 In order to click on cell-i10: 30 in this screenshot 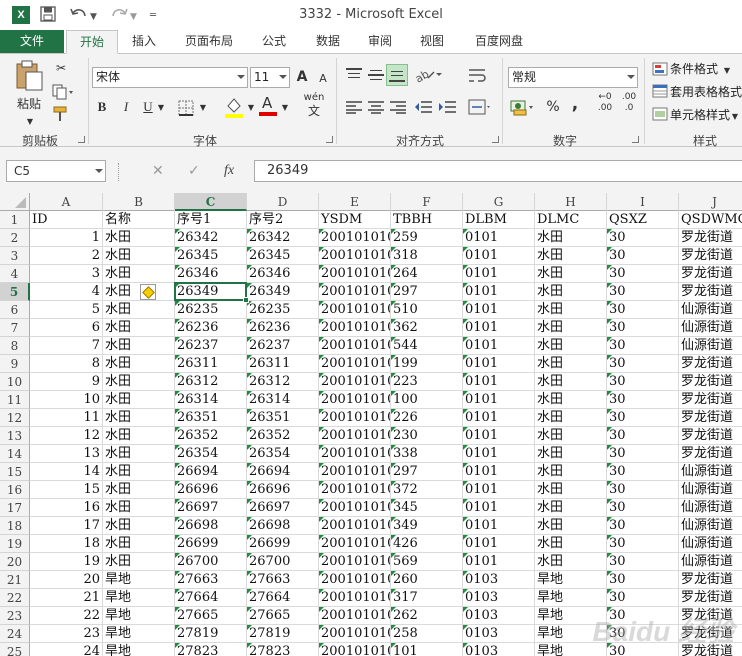, I will do `click(643, 382)`.